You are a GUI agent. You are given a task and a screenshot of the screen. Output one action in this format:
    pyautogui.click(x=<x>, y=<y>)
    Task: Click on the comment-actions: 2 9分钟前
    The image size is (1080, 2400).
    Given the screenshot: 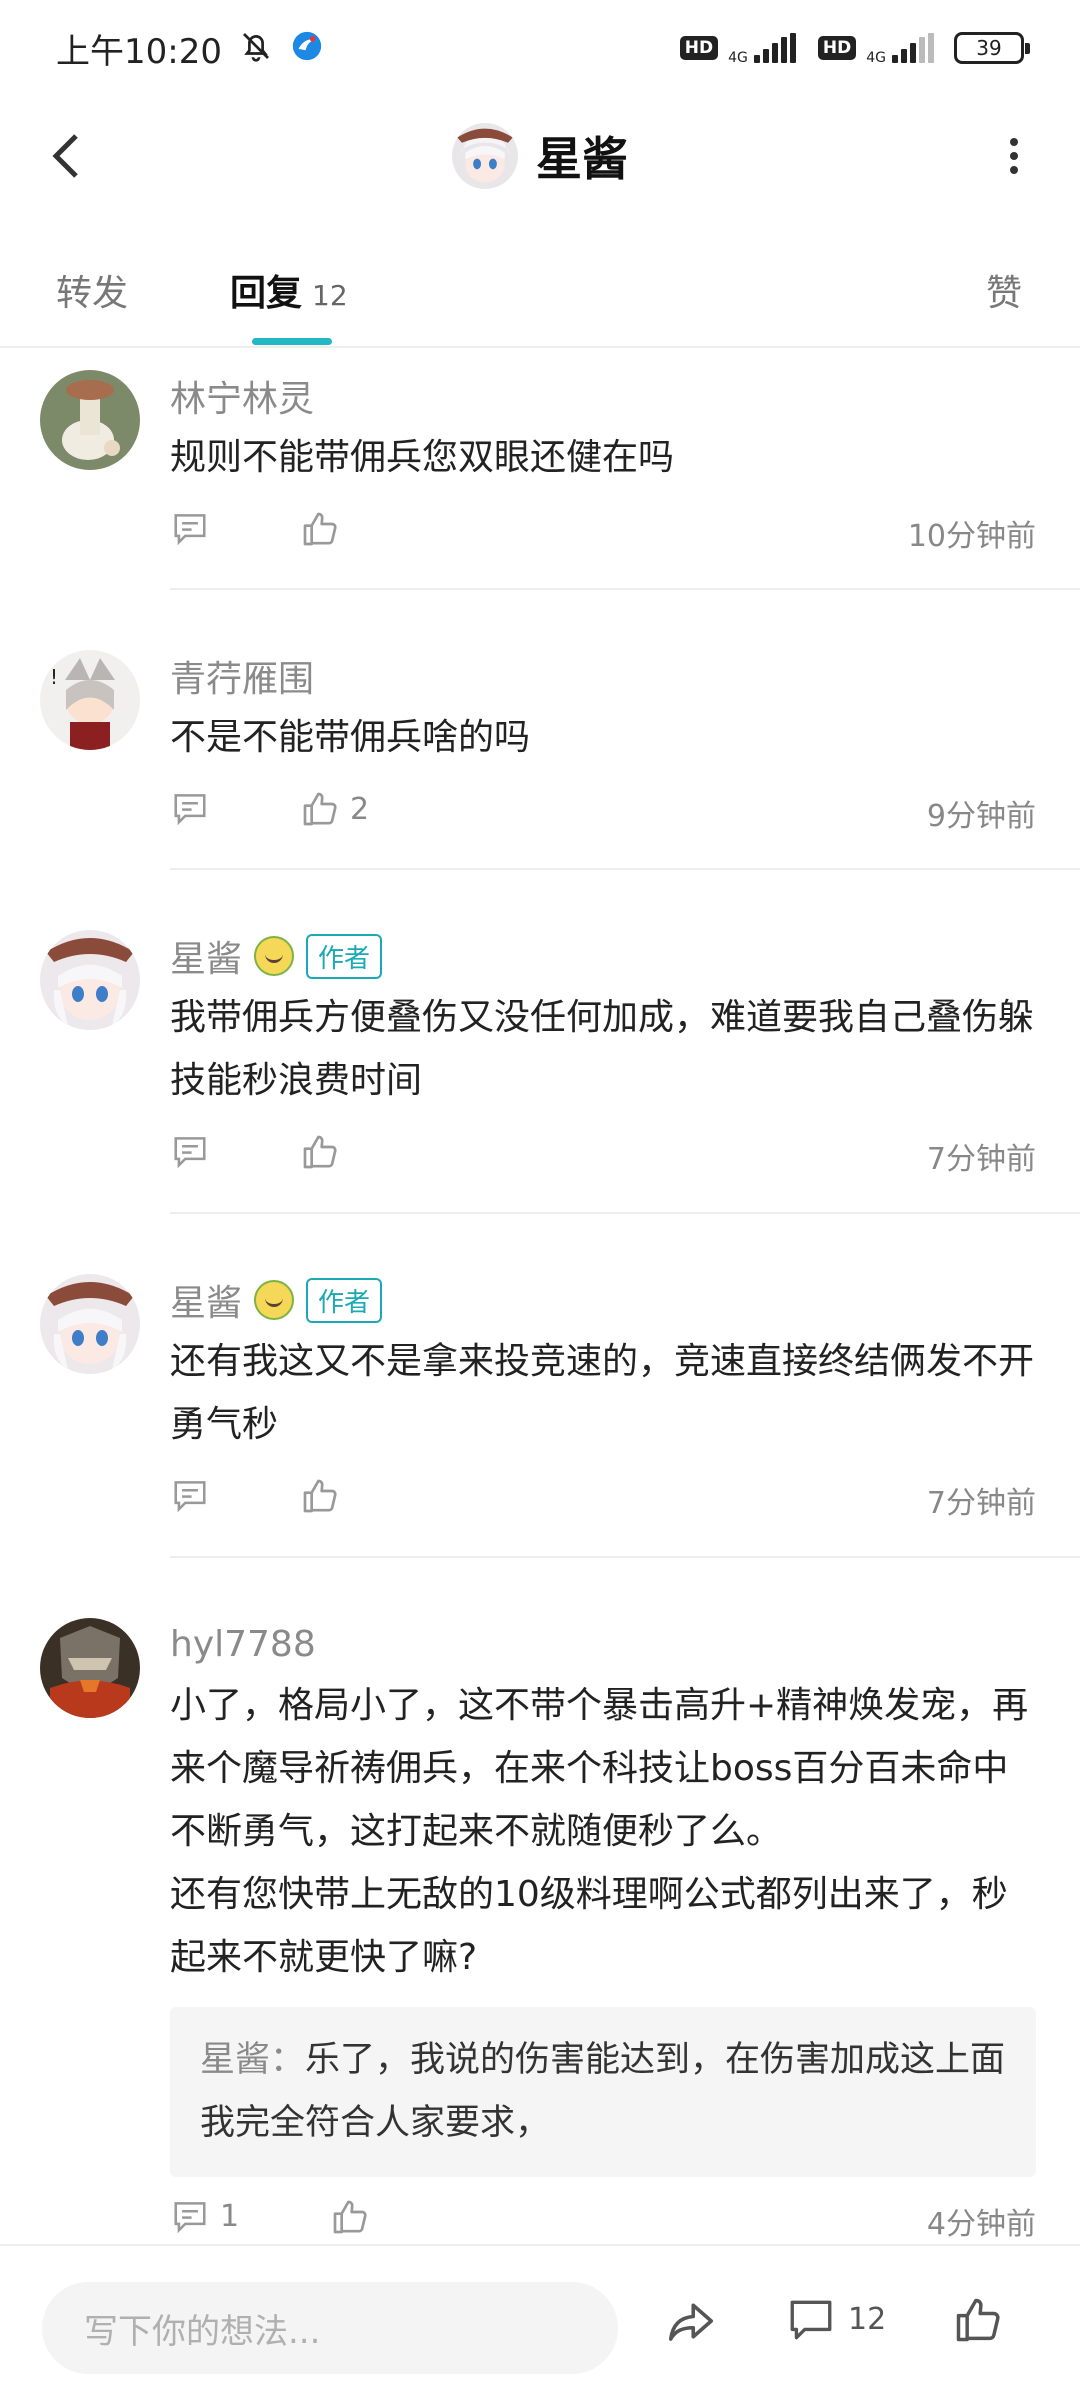 What is the action you would take?
    pyautogui.click(x=603, y=814)
    